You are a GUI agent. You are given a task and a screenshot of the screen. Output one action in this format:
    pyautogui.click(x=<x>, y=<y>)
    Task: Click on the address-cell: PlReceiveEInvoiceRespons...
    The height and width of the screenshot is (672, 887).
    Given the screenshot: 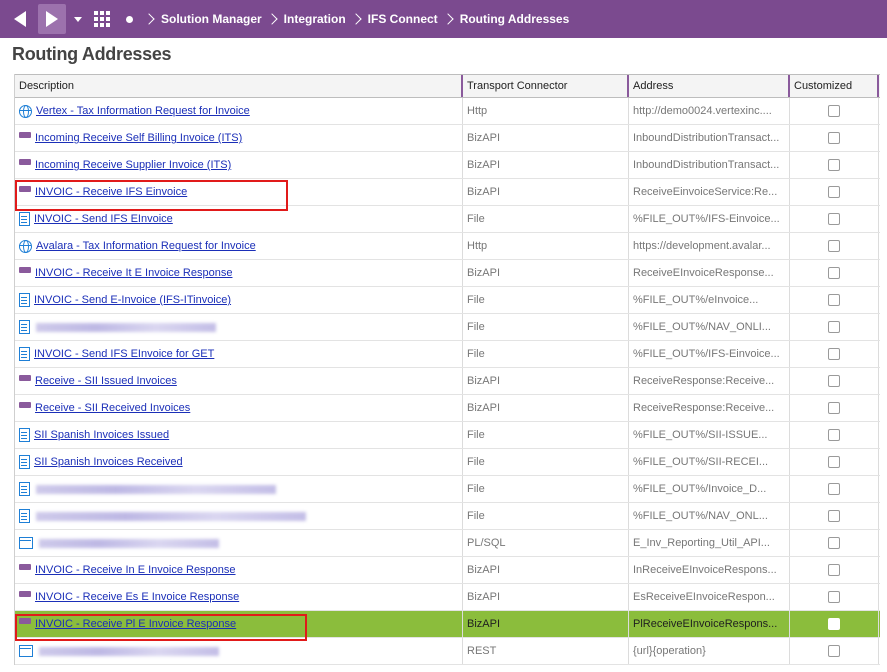 What is the action you would take?
    pyautogui.click(x=709, y=624)
    